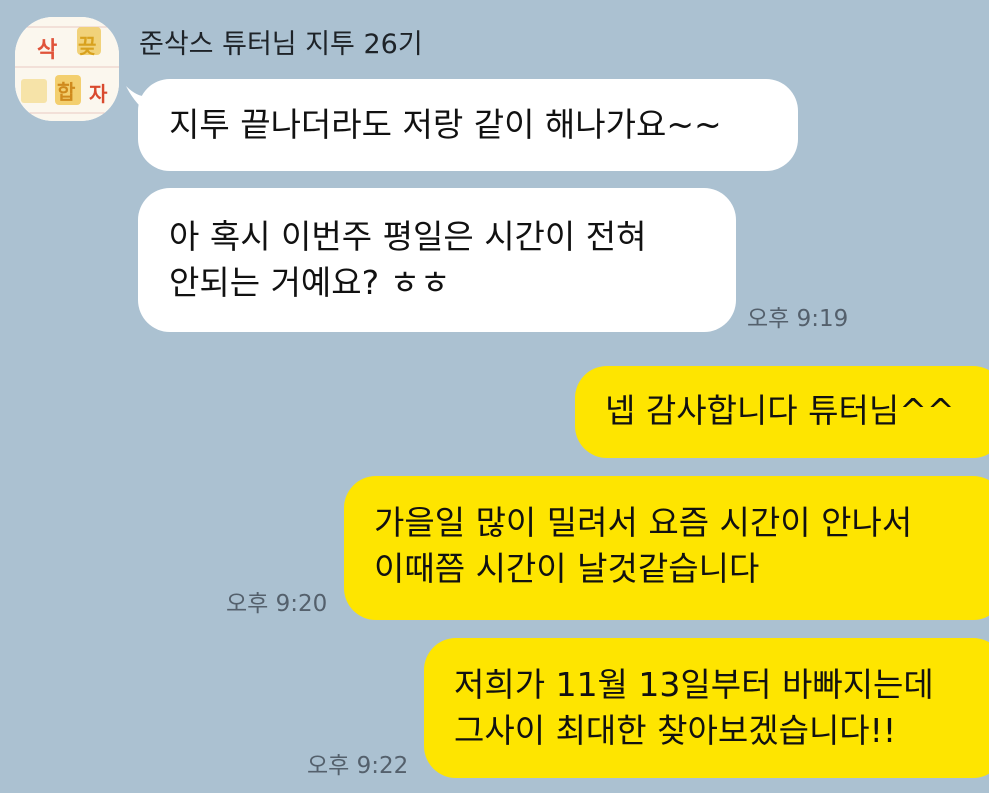 The image size is (989, 793). I want to click on sender-avatar: 삭 끚 합 자, so click(67, 69).